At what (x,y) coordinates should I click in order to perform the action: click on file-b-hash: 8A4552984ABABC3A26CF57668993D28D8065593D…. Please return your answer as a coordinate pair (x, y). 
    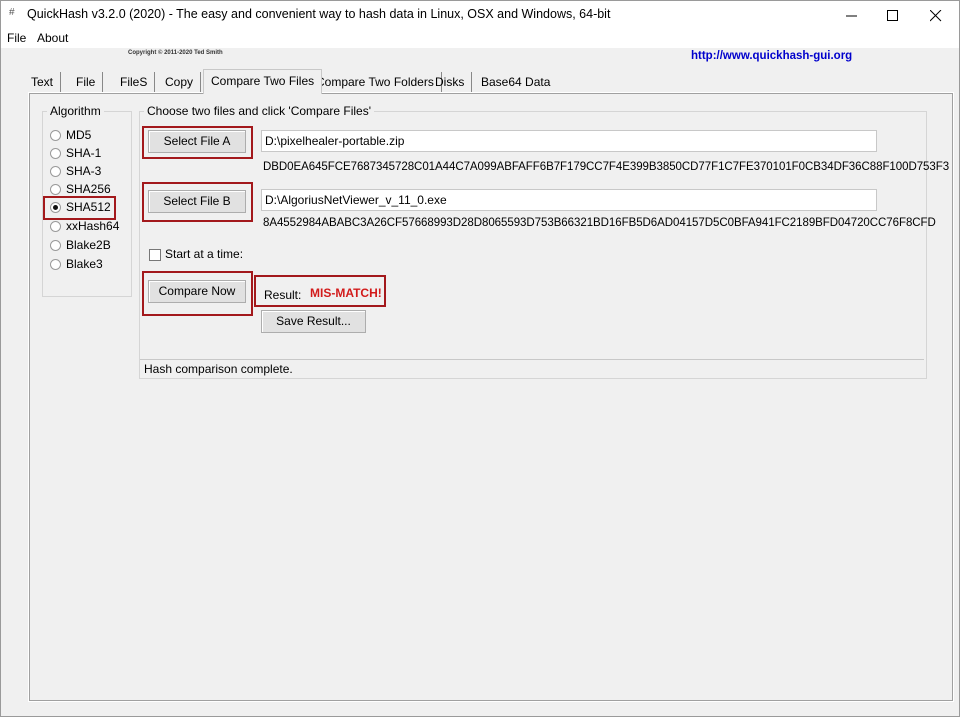
    Looking at the image, I should click on (599, 223).